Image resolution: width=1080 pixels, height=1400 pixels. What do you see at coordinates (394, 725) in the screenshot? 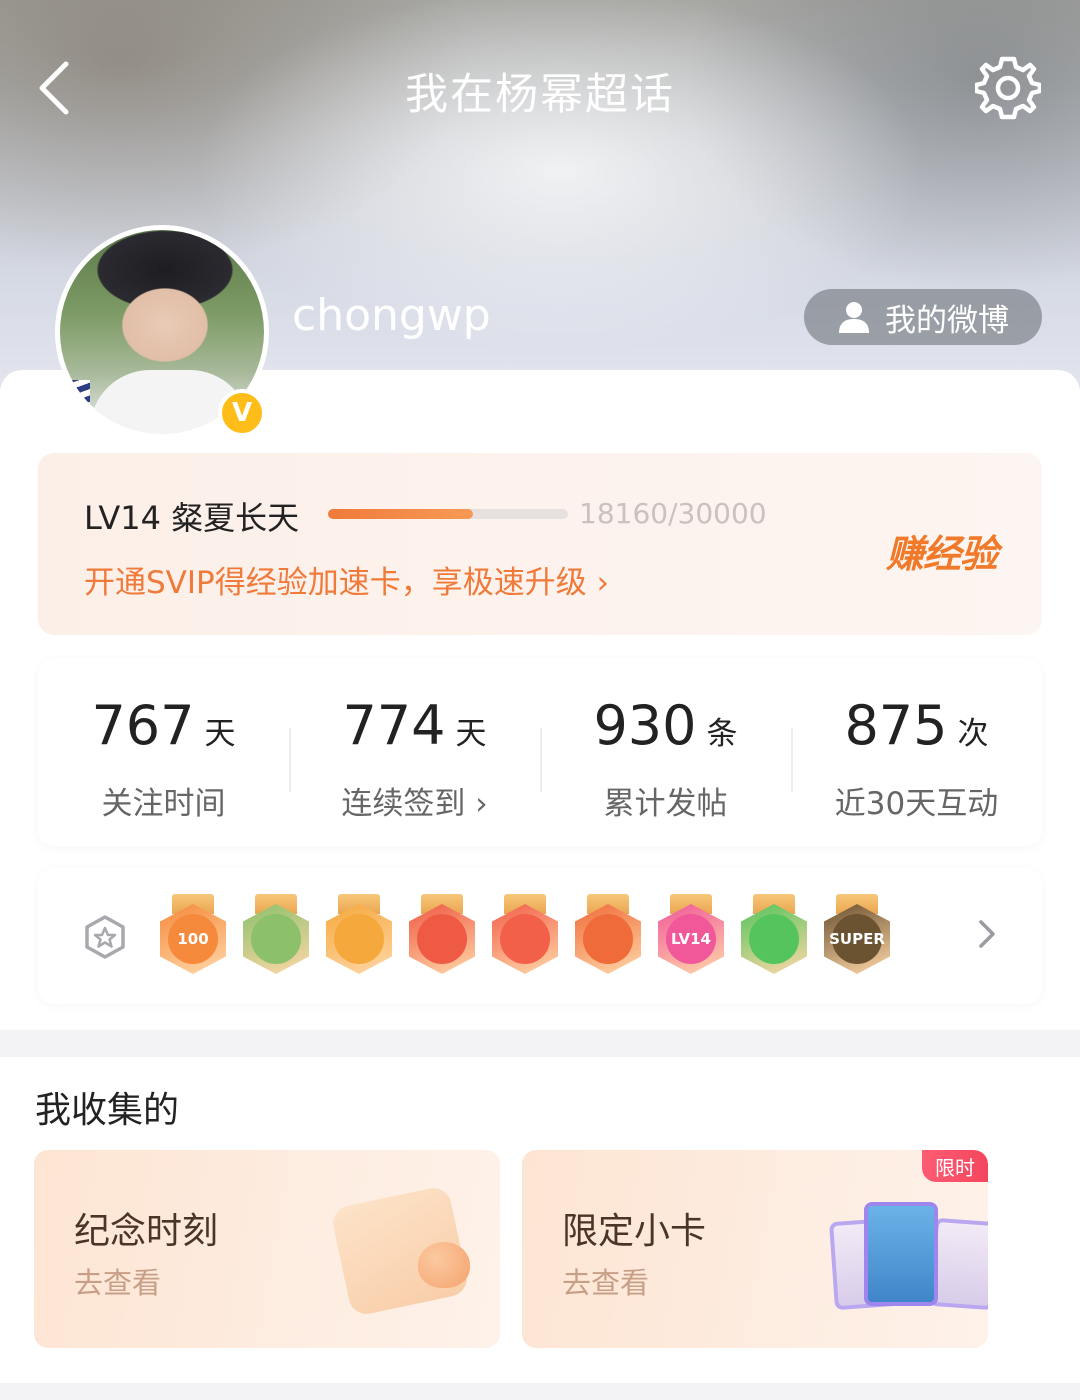
I see `stat-value: 774` at bounding box center [394, 725].